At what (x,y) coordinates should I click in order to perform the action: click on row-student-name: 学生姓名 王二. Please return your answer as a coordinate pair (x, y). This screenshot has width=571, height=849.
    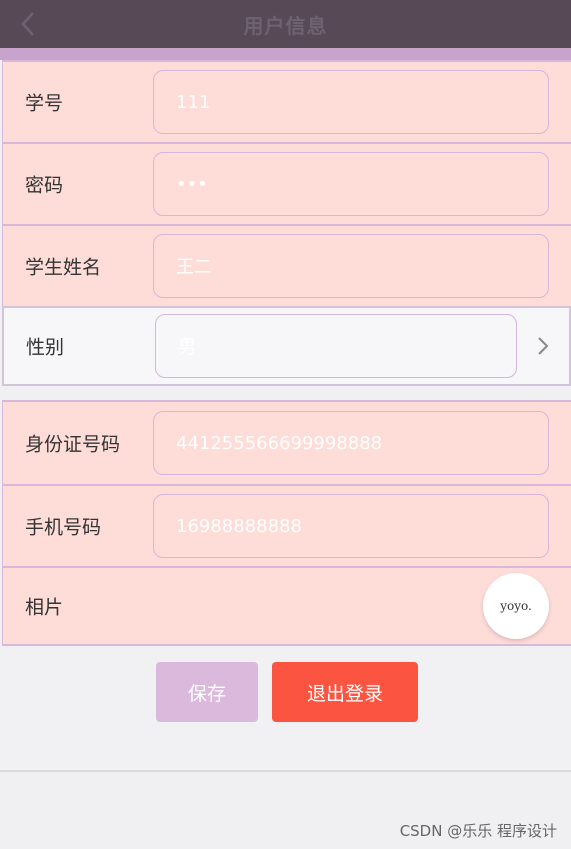
    Looking at the image, I should click on (286, 265).